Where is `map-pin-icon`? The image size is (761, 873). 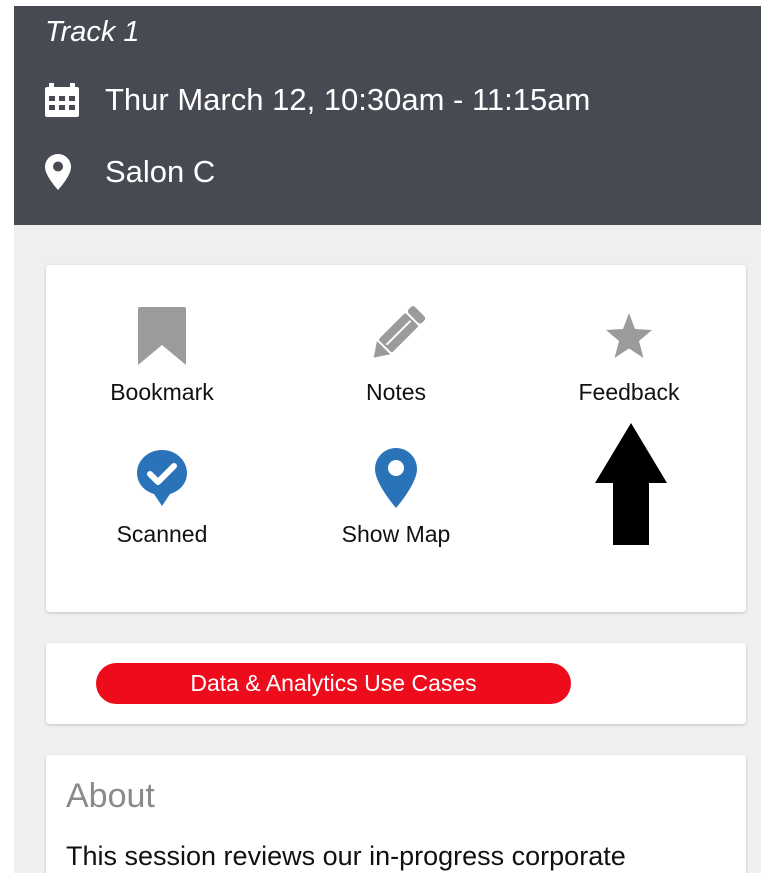 map-pin-icon is located at coordinates (396, 478).